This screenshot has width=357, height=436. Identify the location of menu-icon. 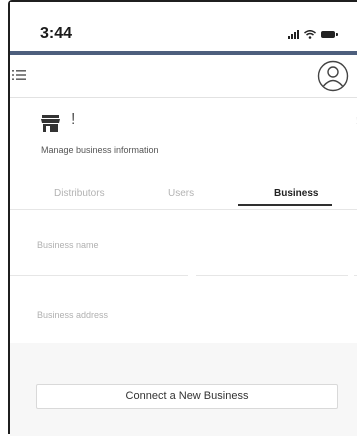
(19, 75).